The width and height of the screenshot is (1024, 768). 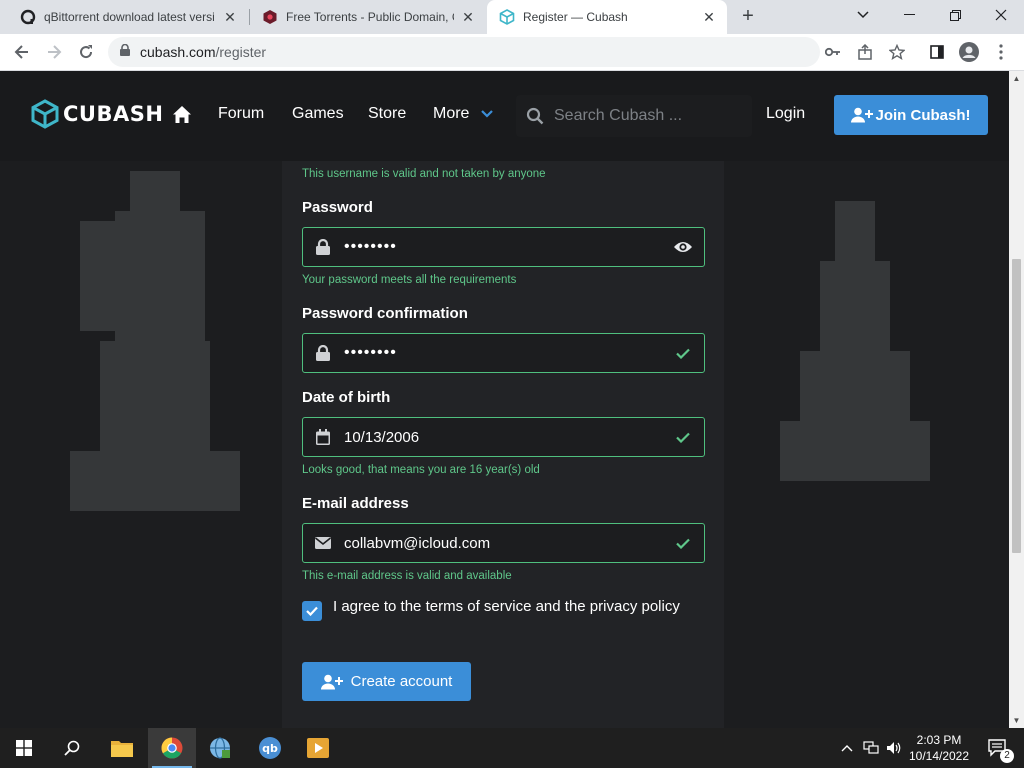 What do you see at coordinates (508, 437) in the screenshot?
I see `date-of-birth-value: 10/13/2006` at bounding box center [508, 437].